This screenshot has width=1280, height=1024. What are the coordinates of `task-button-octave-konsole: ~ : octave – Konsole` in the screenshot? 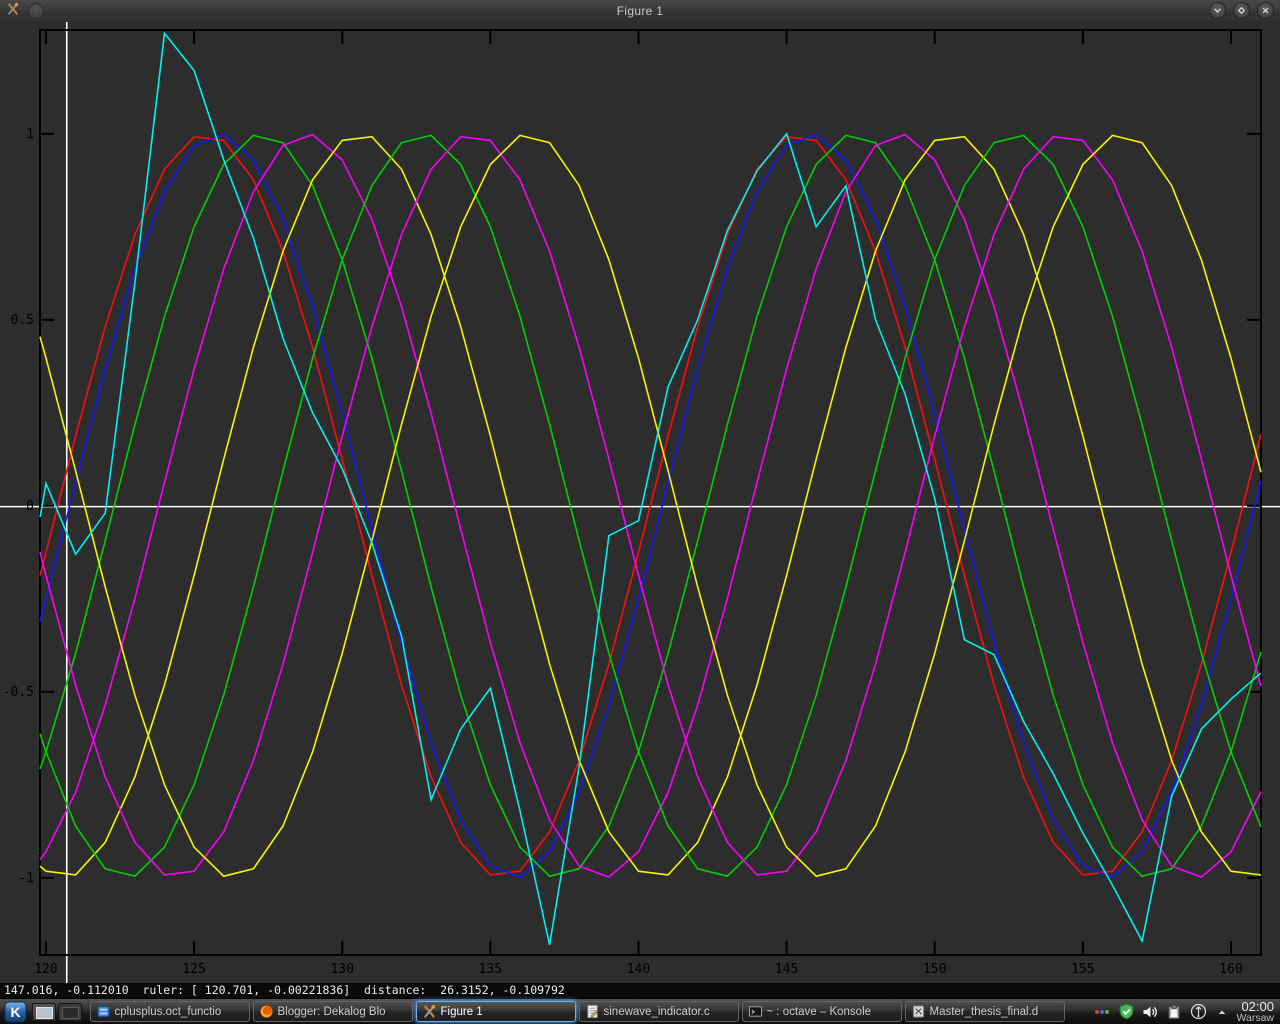 It's located at (821, 1011).